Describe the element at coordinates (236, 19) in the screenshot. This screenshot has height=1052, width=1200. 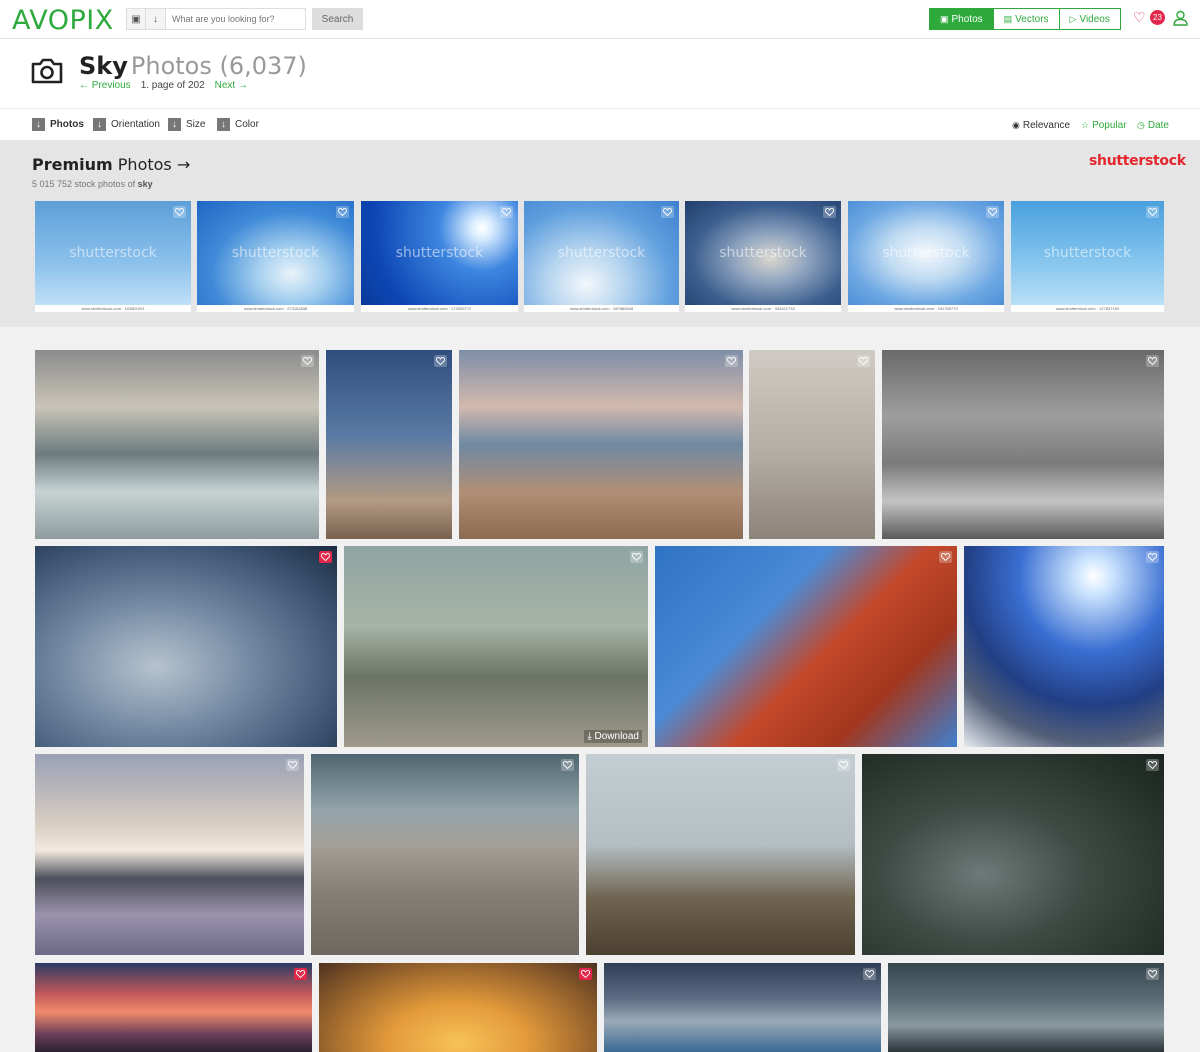
I see `search-input` at that location.